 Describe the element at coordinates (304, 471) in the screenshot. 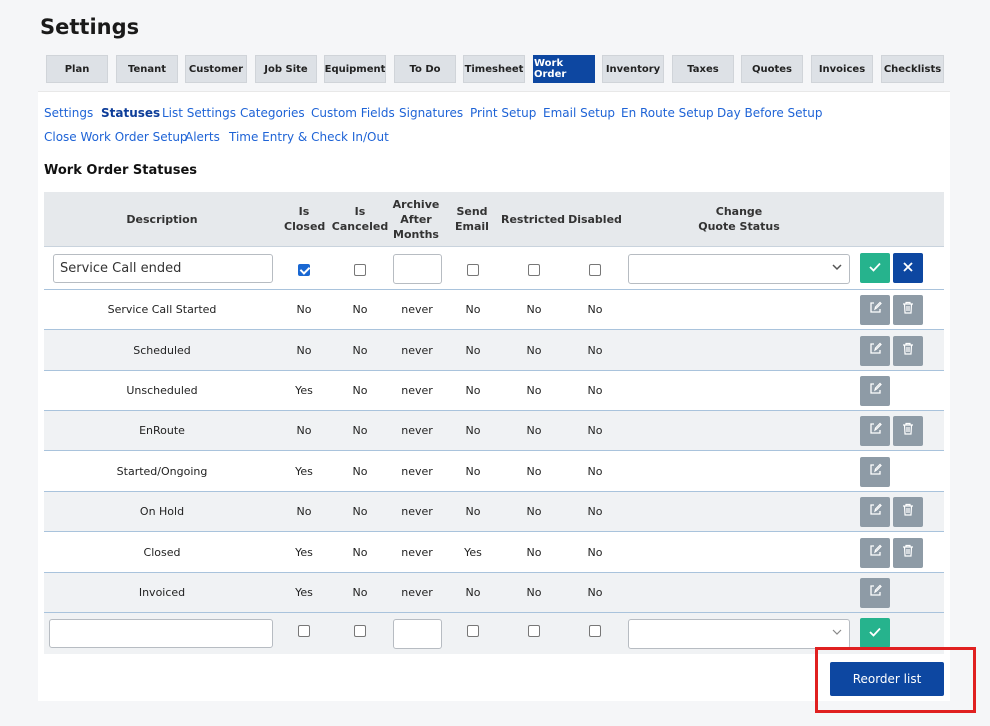

I see `cell-is-closed: Yes` at that location.